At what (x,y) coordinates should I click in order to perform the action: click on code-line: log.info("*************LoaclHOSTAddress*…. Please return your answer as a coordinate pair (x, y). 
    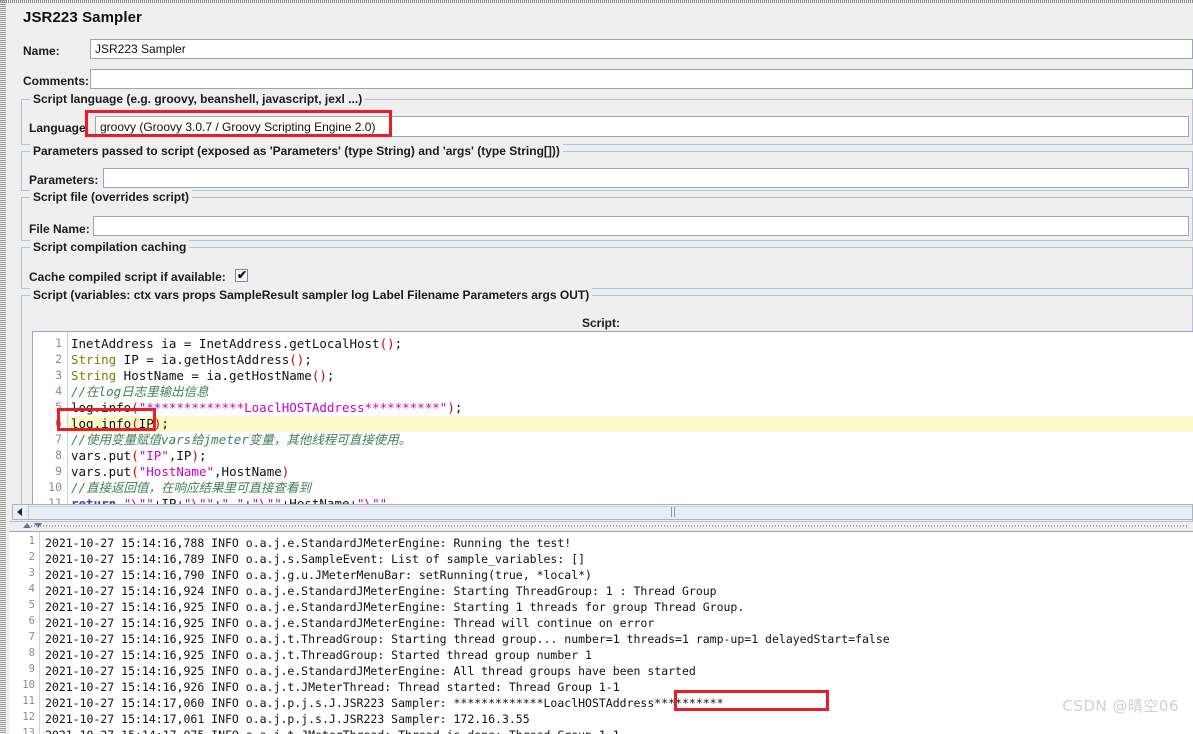
    Looking at the image, I should click on (266, 408).